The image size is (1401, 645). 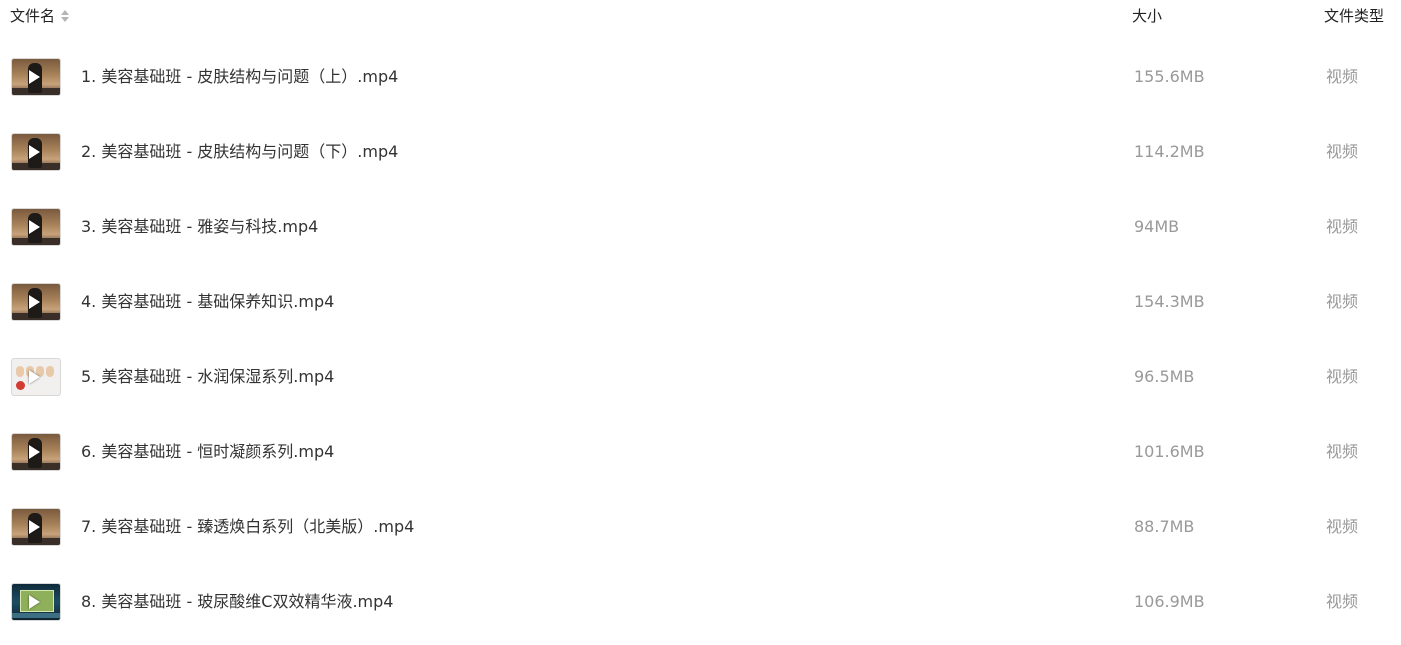 I want to click on file-row: 4. 美容基础班 - 基础保养知识.mp4 154.3MB 视频, so click(x=700, y=302).